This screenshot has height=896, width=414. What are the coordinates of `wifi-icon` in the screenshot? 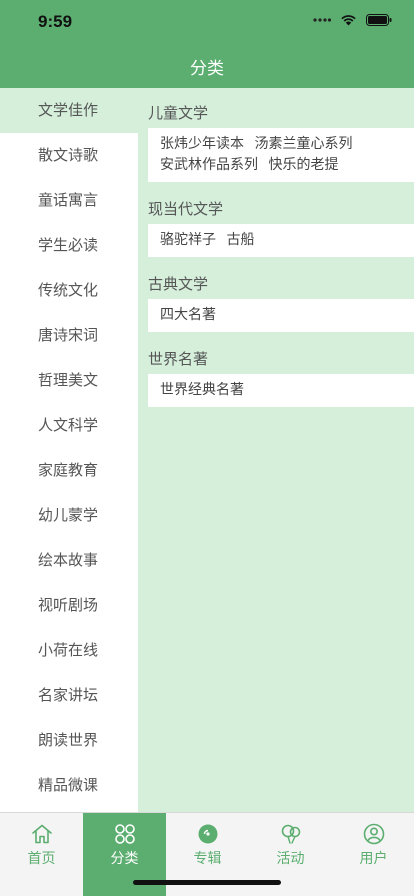 It's located at (348, 20).